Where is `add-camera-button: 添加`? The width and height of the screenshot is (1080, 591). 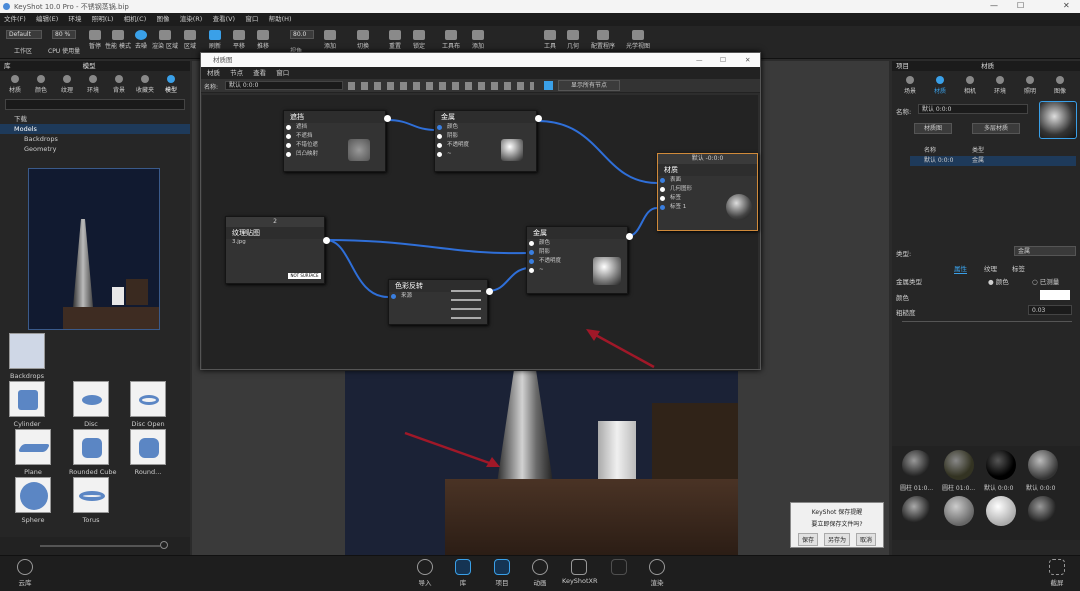 add-camera-button: 添加 is located at coordinates (330, 39).